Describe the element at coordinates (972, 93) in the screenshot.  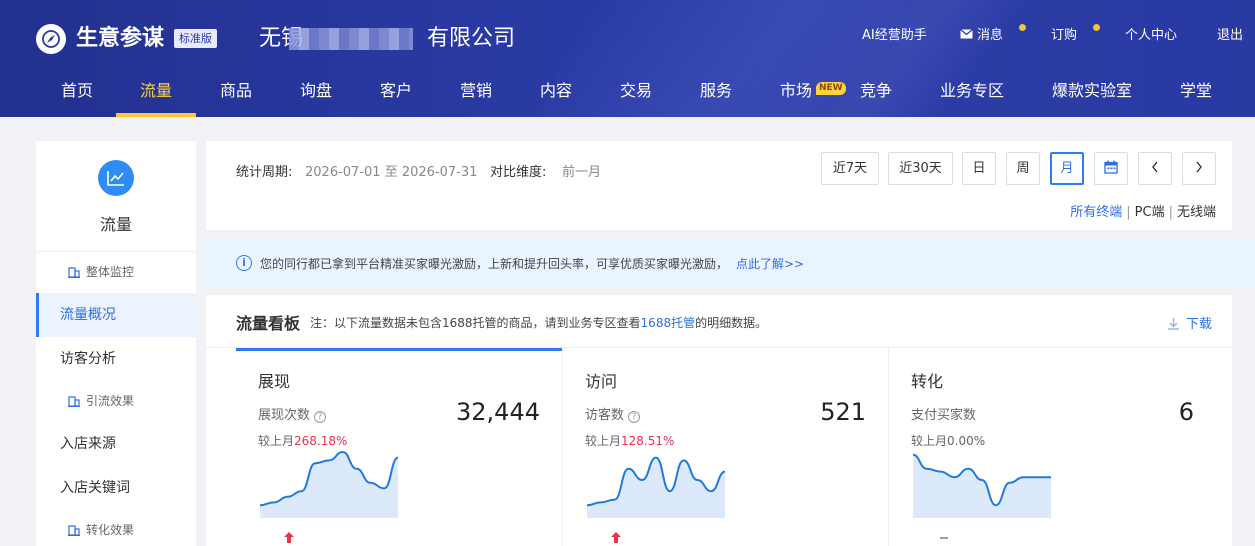
I see `nav-business-zone: 业务专区` at that location.